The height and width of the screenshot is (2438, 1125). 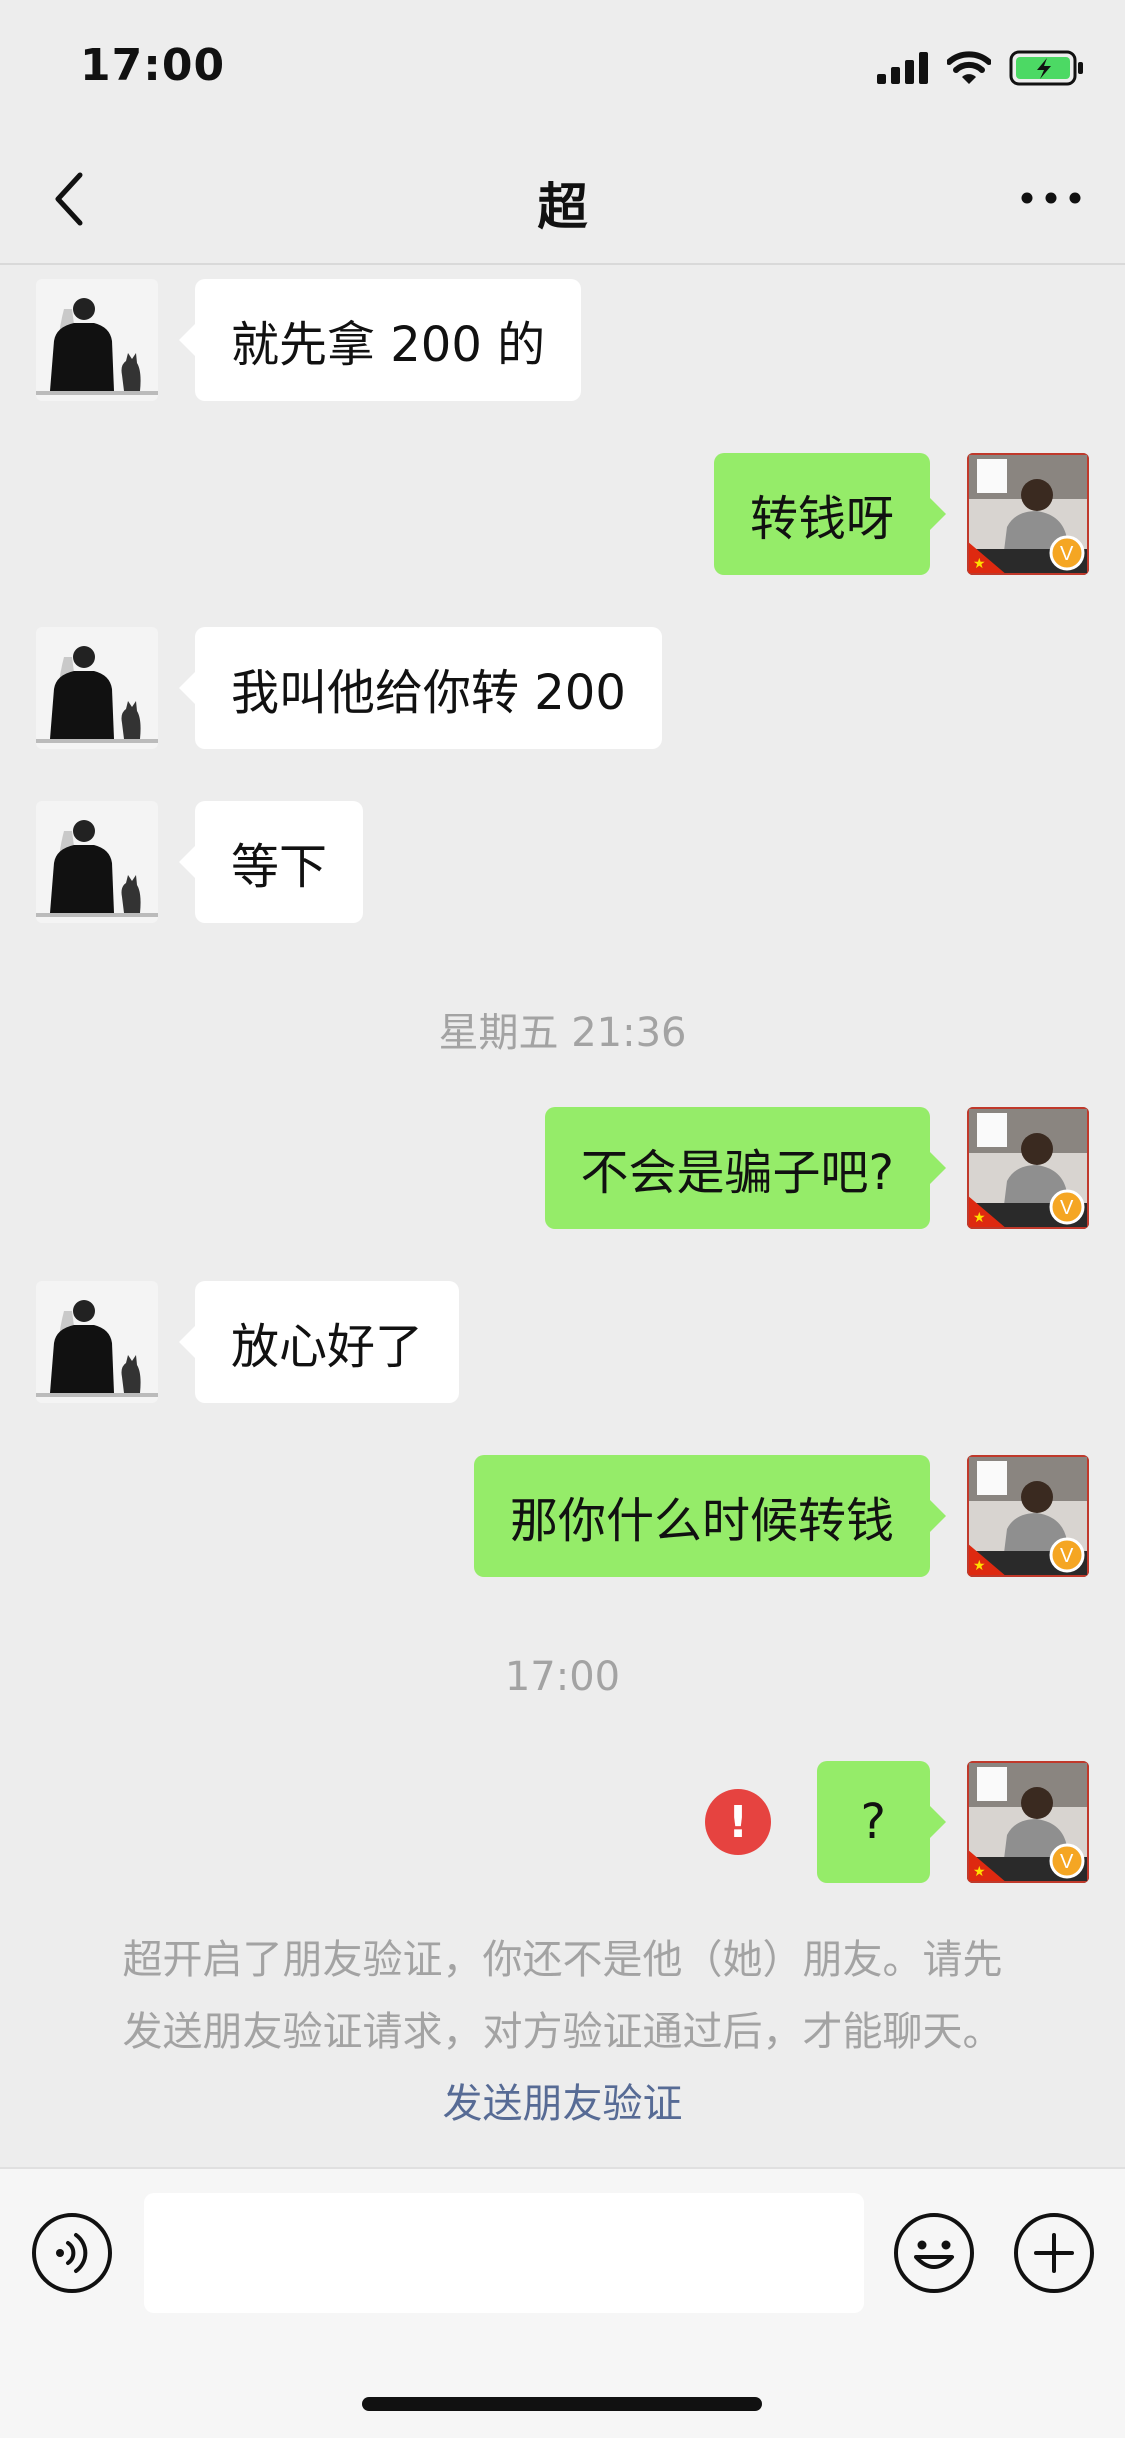 What do you see at coordinates (319, 1342) in the screenshot?
I see `message-bubble-in: 放心好了` at bounding box center [319, 1342].